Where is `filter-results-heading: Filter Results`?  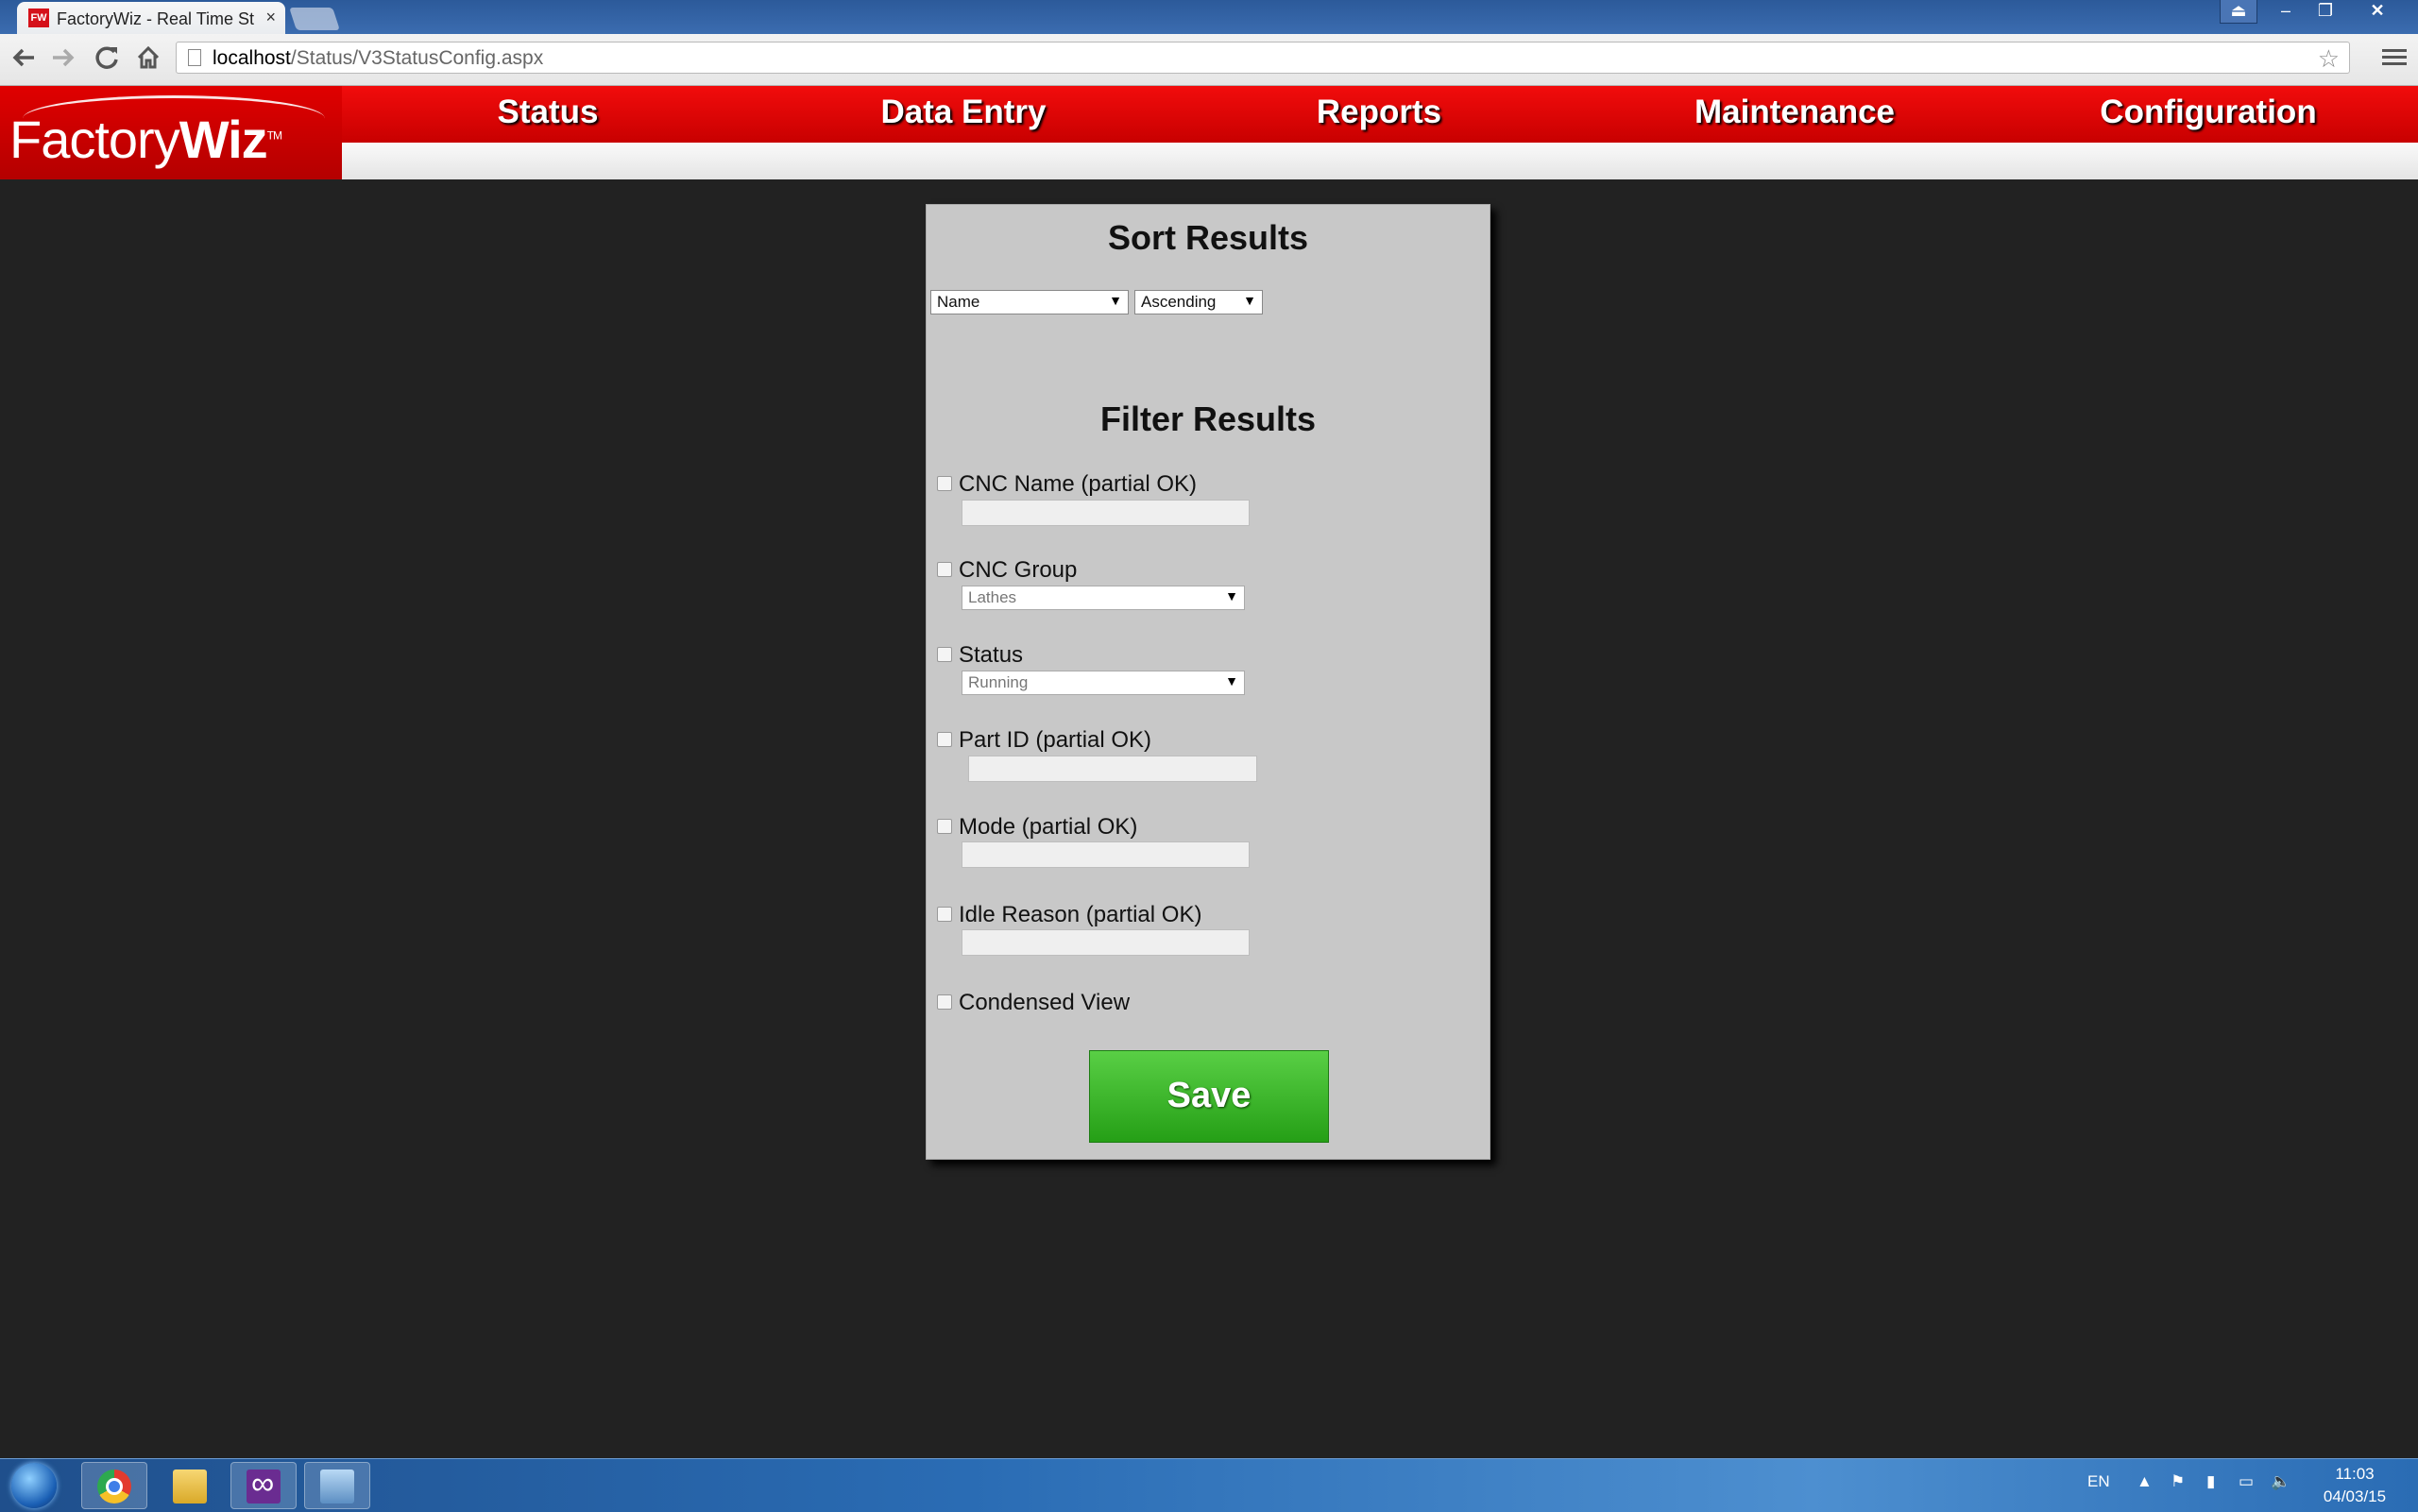
filter-results-heading: Filter Results is located at coordinates (1208, 418).